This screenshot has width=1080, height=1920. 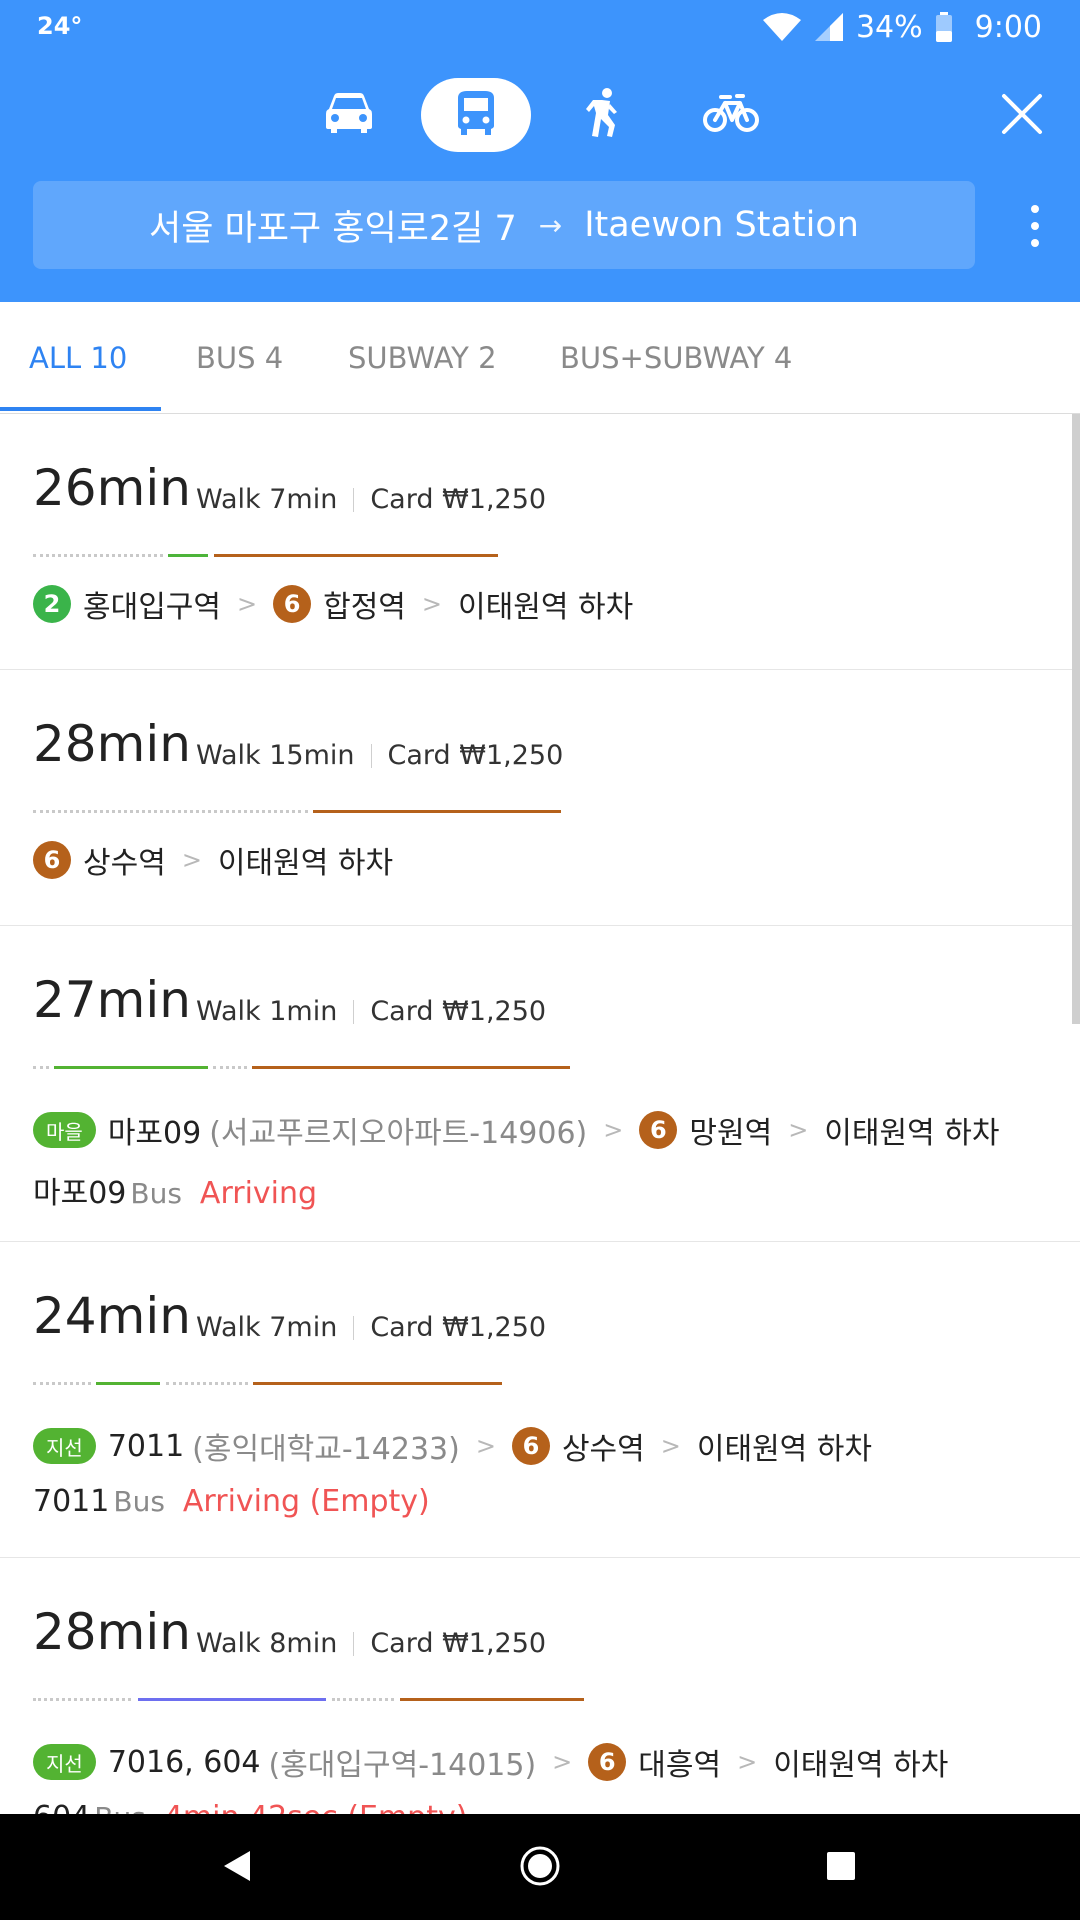 What do you see at coordinates (422, 358) in the screenshot?
I see `tab-subway: SUBWAY 2` at bounding box center [422, 358].